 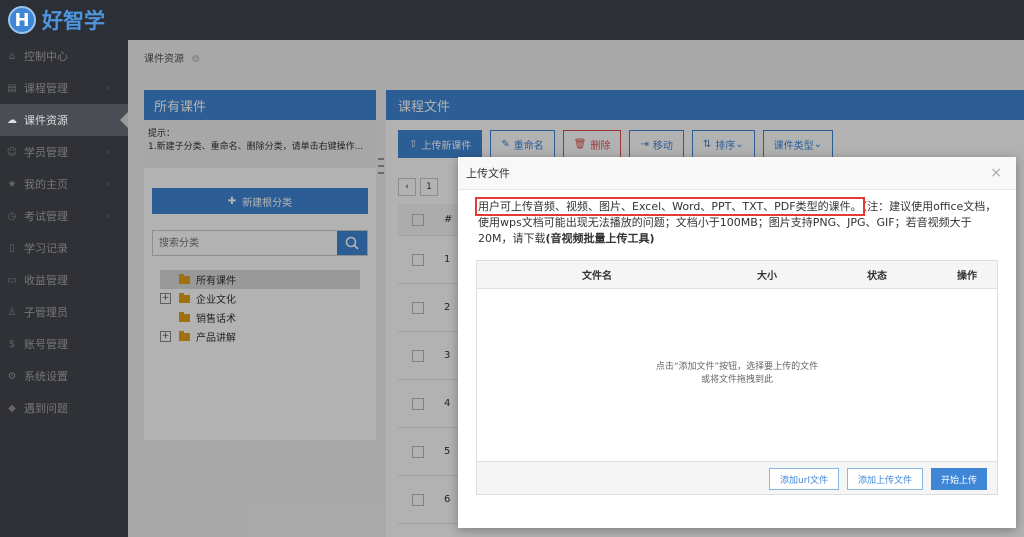 I want to click on sidebar-item-homepage: ★ 我的主页 ‹, so click(x=64, y=184).